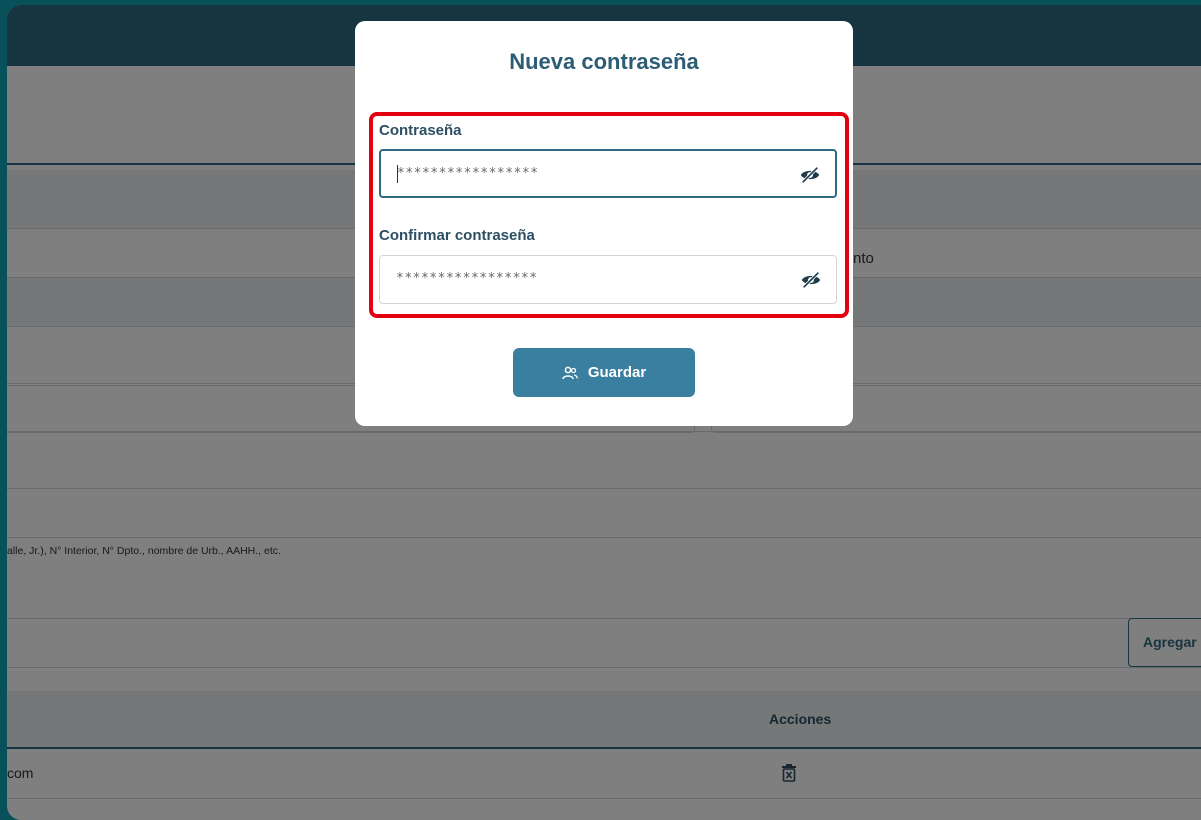 Image resolution: width=1201 pixels, height=820 pixels. Describe the element at coordinates (457, 235) in the screenshot. I see `confirm-password-label: Confirmar contraseña` at that location.